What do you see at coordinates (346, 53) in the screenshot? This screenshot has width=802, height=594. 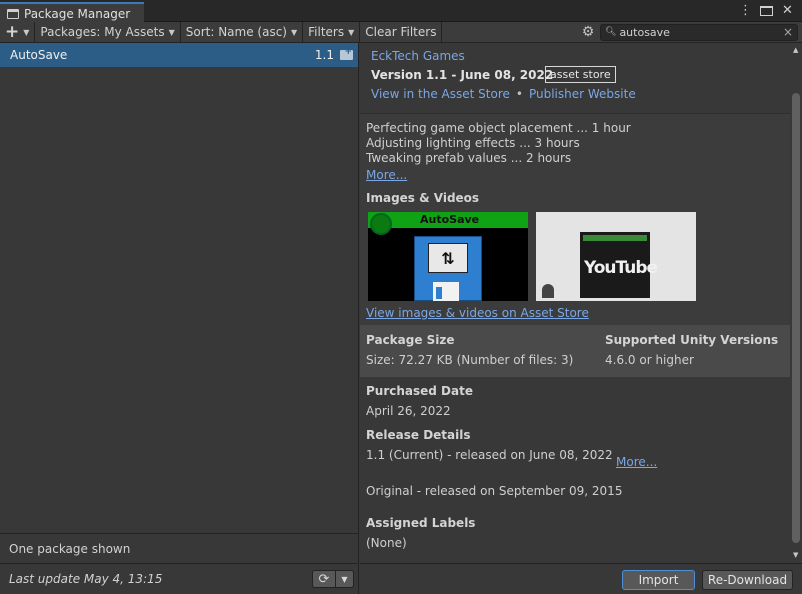 I see `download-folder-icon` at bounding box center [346, 53].